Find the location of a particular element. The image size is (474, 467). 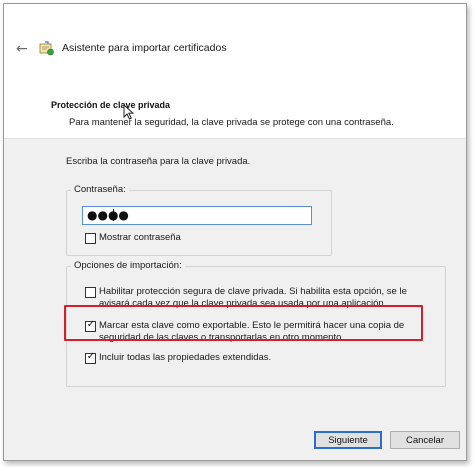

exportable-option-highlight is located at coordinates (243, 323).